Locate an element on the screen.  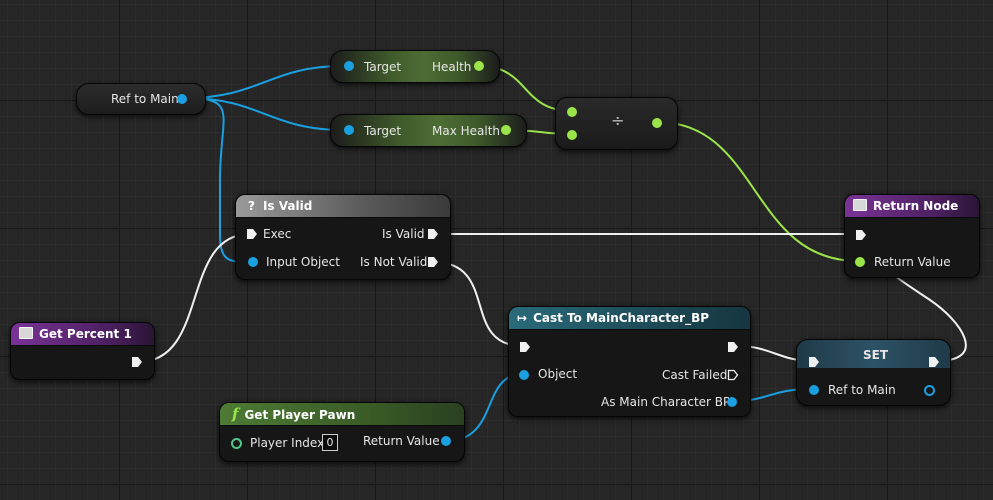
max-health-target-label: Target is located at coordinates (383, 131).